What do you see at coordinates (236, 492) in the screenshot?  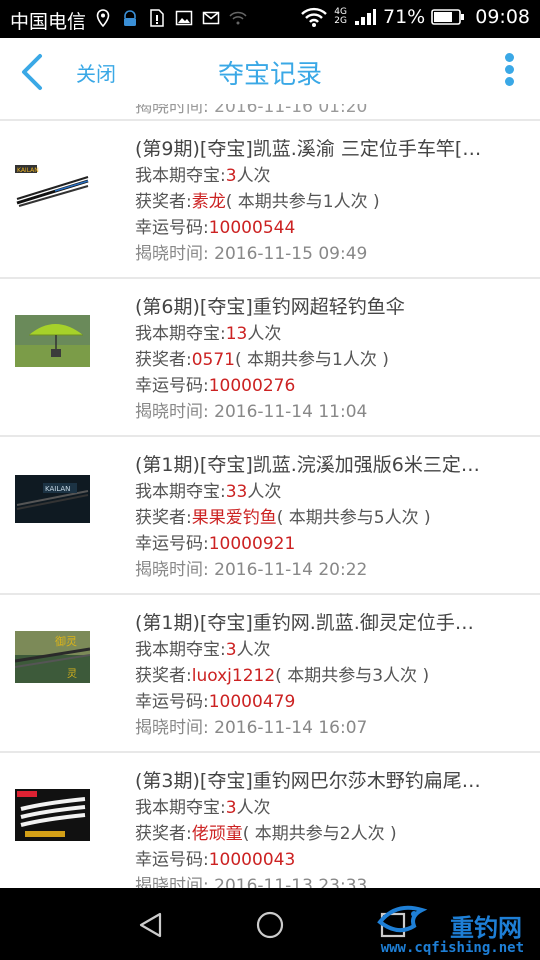 I see `my-entries-count: 33` at bounding box center [236, 492].